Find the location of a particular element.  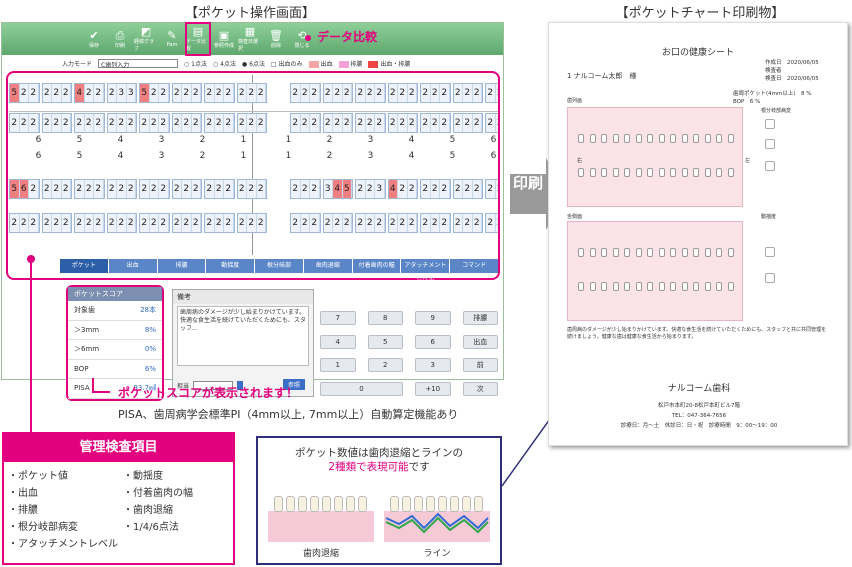

keypad-key: 前 is located at coordinates (480, 365).